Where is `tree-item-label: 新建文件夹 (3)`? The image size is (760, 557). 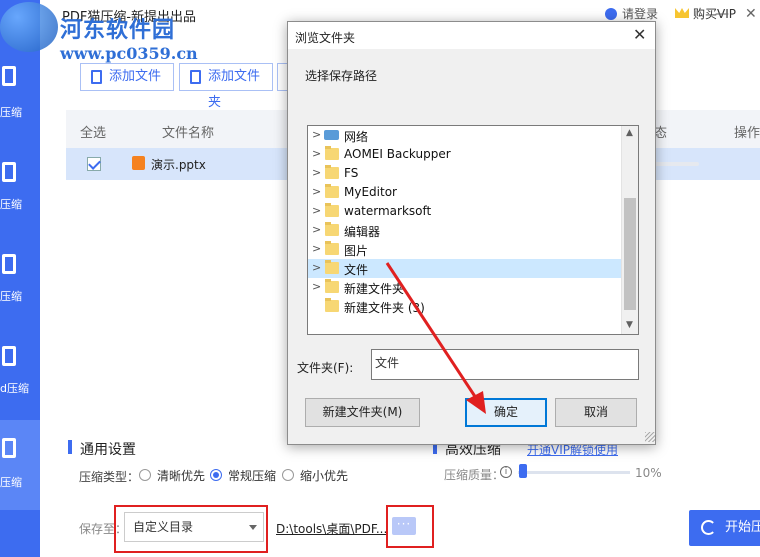 tree-item-label: 新建文件夹 (3) is located at coordinates (384, 308).